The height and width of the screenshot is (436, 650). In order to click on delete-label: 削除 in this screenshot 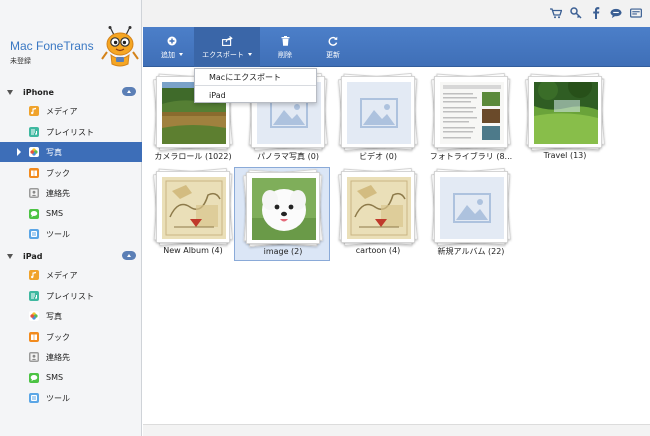, I will do `click(285, 54)`.